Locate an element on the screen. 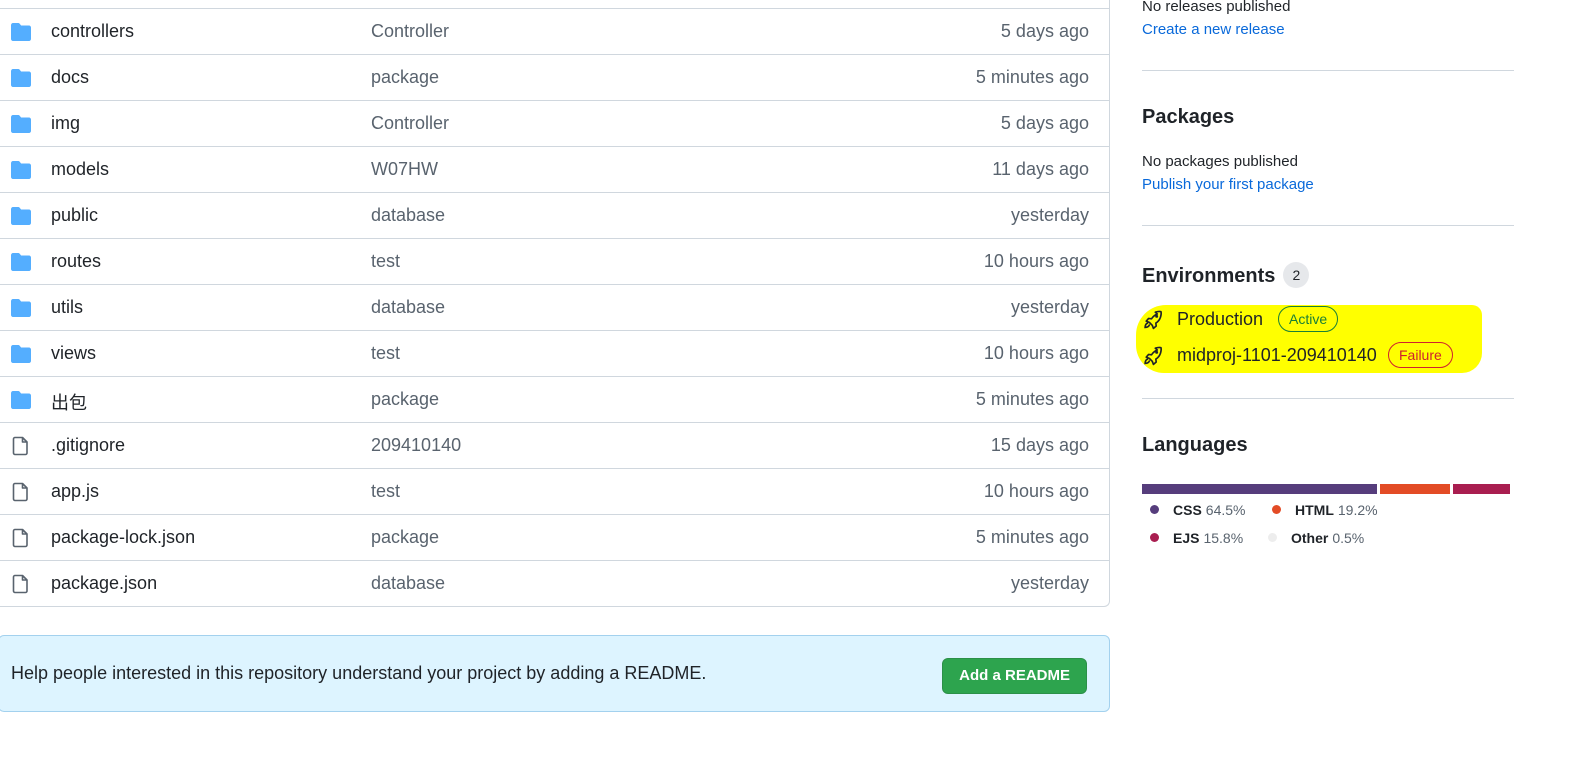  file-row: utils database yesterday is located at coordinates (554, 307).